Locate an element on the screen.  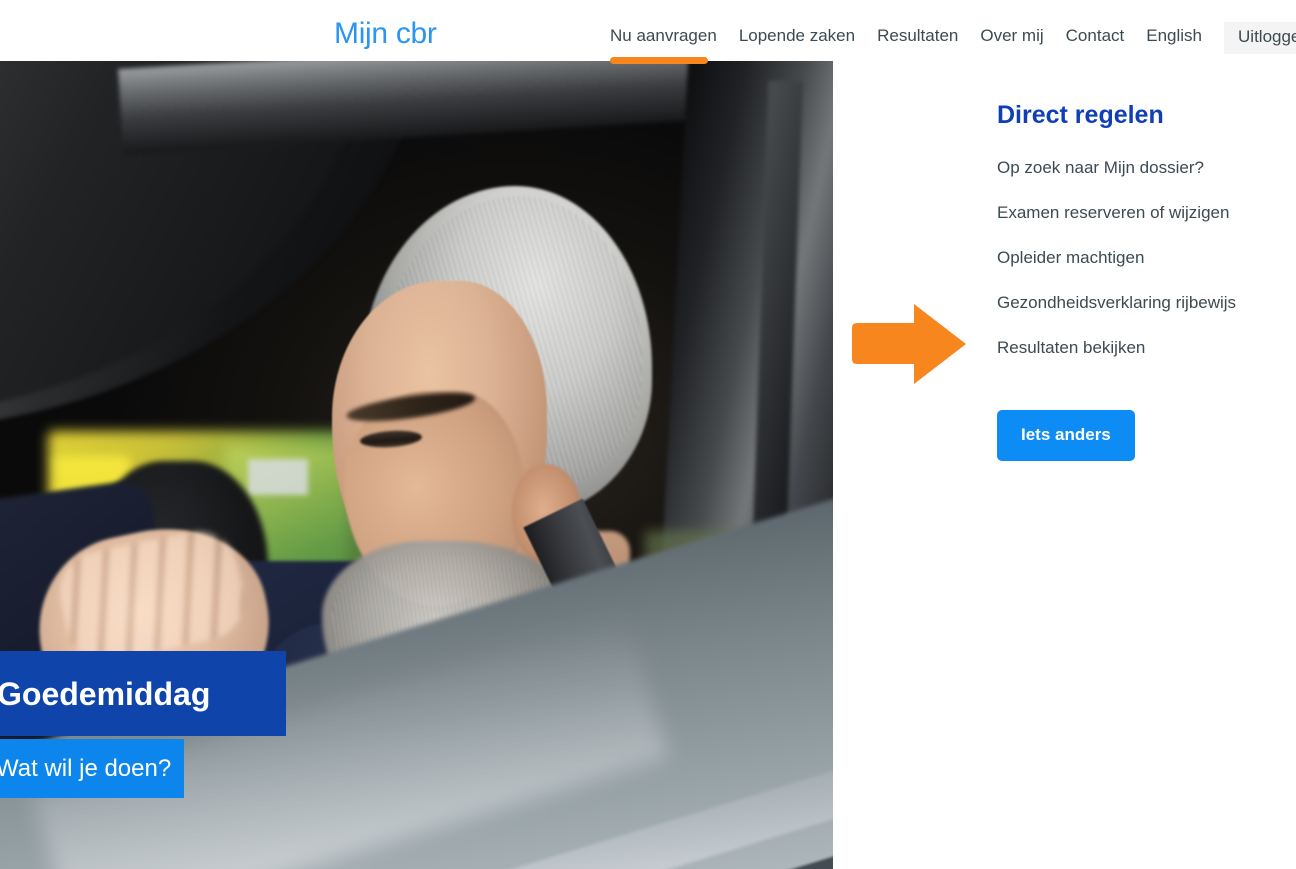
link-resultaten-bekijken: Resultaten bekijken is located at coordinates (1071, 347).